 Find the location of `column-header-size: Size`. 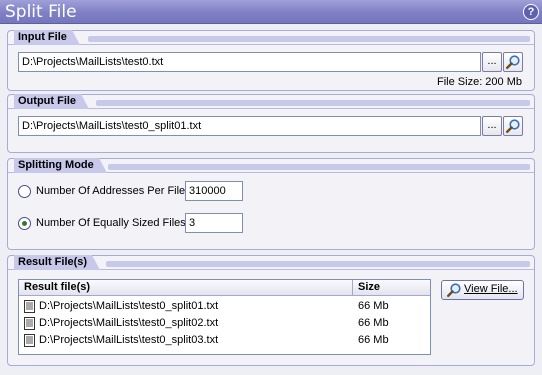

column-header-size: Size is located at coordinates (391, 288).